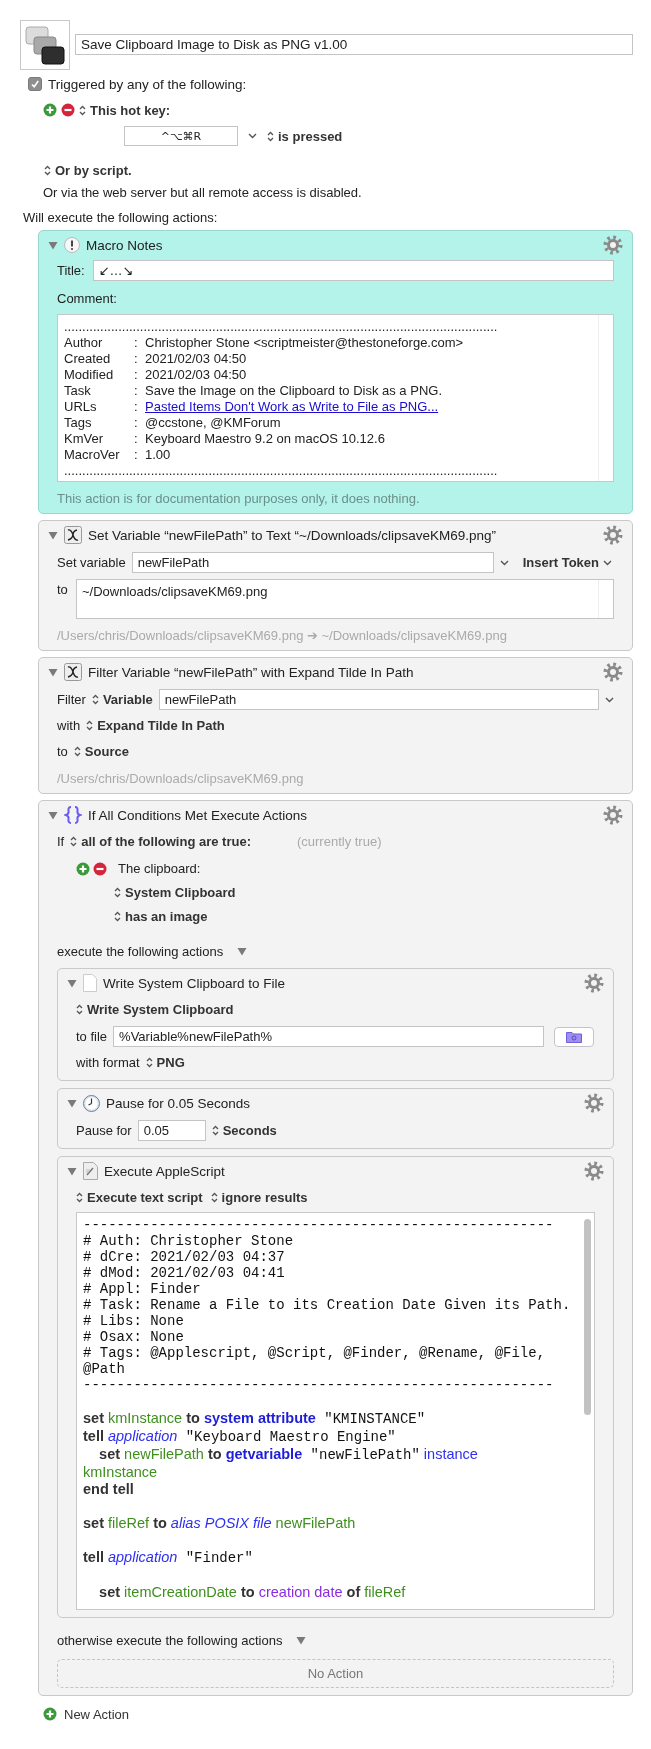 This screenshot has width=651, height=1749. I want to click on insert-token-button: Insert Token, so click(567, 562).